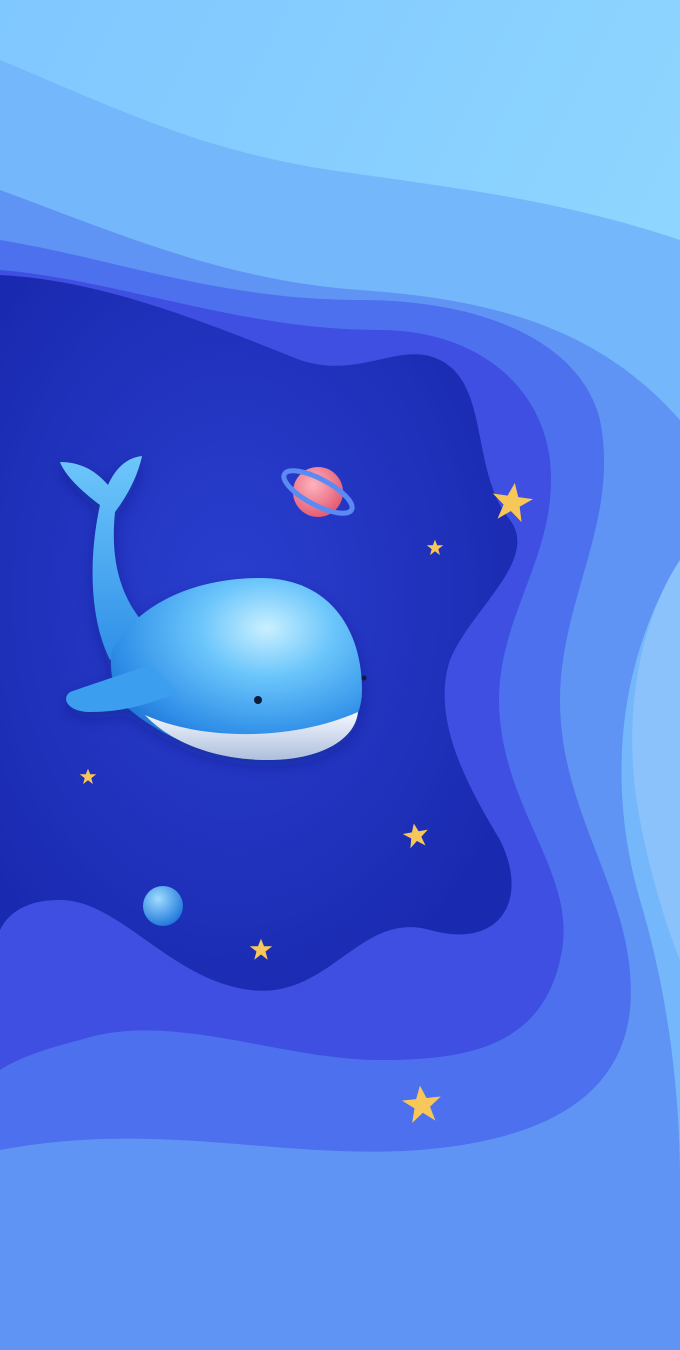 The width and height of the screenshot is (680, 1350). What do you see at coordinates (258, 700) in the screenshot?
I see `whale-eye` at bounding box center [258, 700].